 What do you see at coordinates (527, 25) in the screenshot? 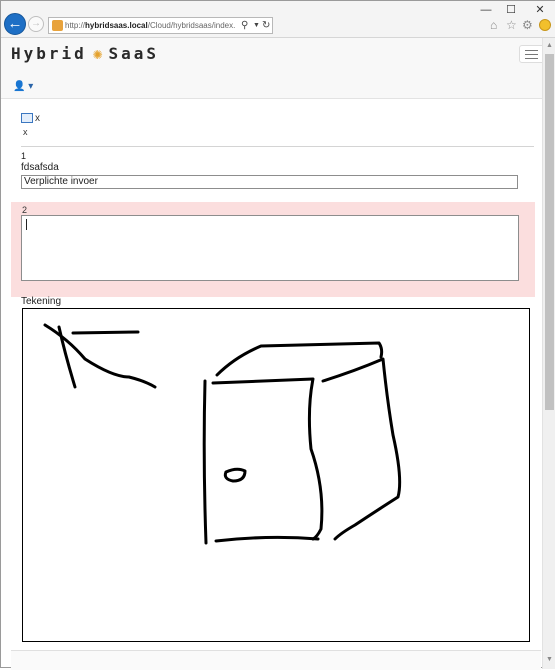
I see `gear-icon: ⚙` at bounding box center [527, 25].